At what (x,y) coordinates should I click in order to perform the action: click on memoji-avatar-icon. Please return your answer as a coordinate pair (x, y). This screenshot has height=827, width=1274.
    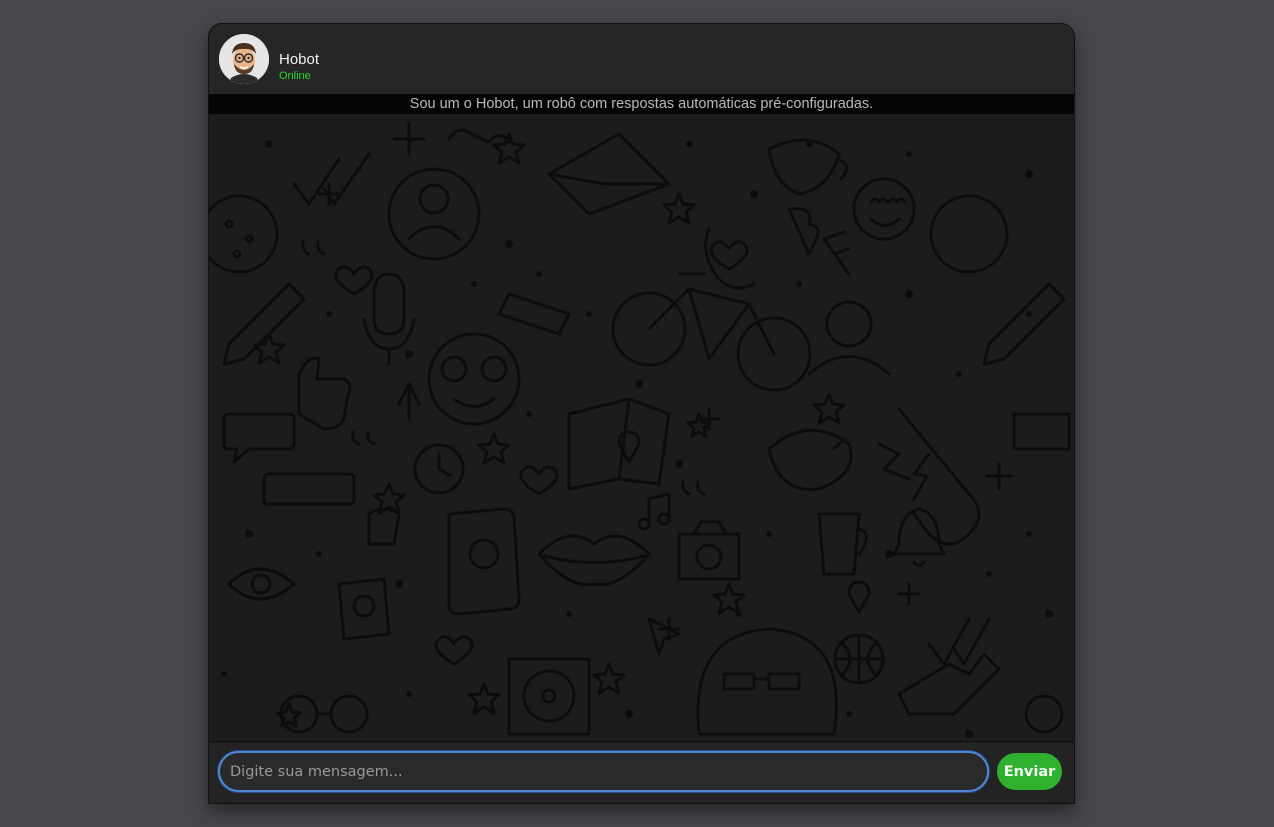
    Looking at the image, I should click on (244, 59).